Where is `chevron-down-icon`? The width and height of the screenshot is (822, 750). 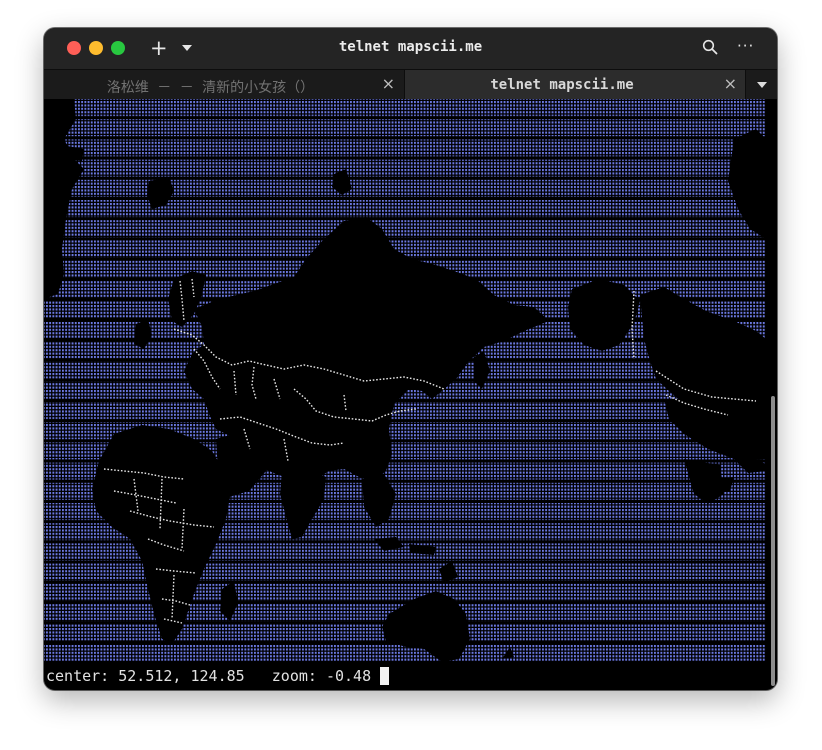
chevron-down-icon is located at coordinates (762, 85).